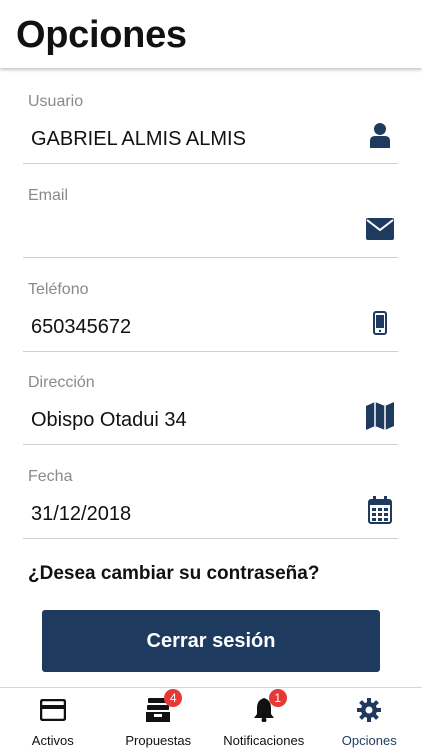  What do you see at coordinates (380, 416) in the screenshot?
I see `map-icon` at bounding box center [380, 416].